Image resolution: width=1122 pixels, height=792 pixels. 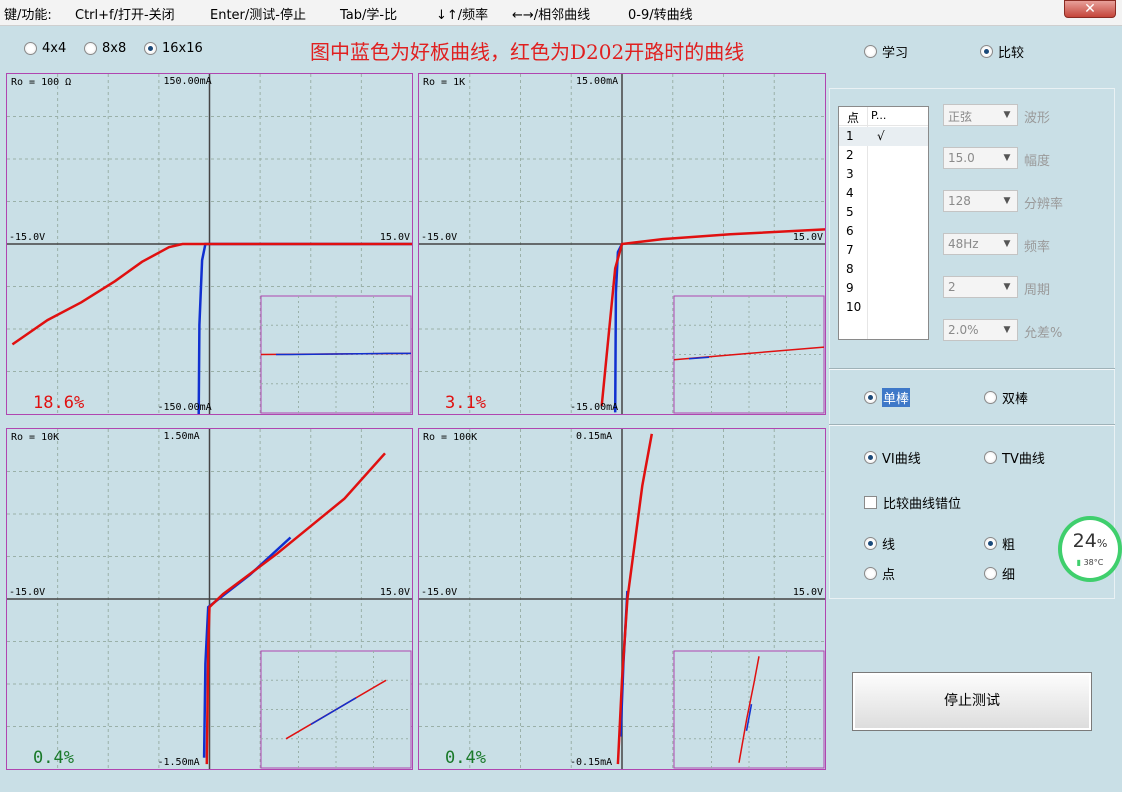 I want to click on menu-goto-curve: 0-9/转曲线, so click(x=660, y=15).